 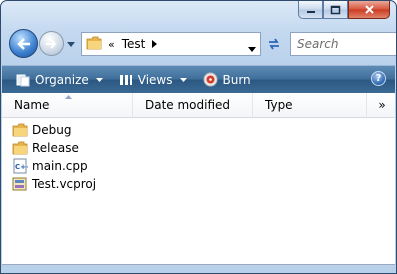 I want to click on vcproj-file-icon, so click(x=20, y=184).